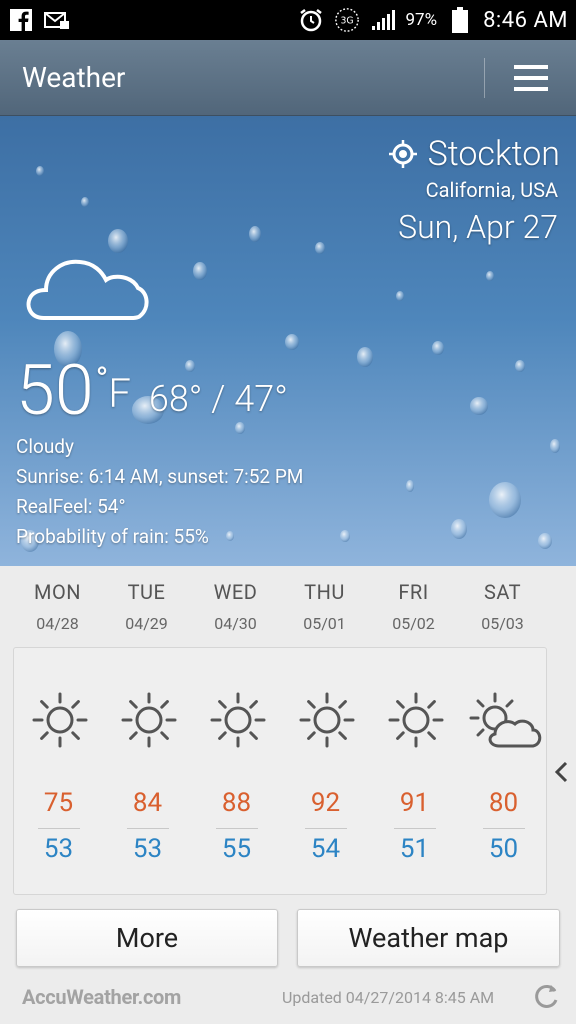 This screenshot has width=576, height=1024. What do you see at coordinates (74, 77) in the screenshot?
I see `app-title: Weather` at bounding box center [74, 77].